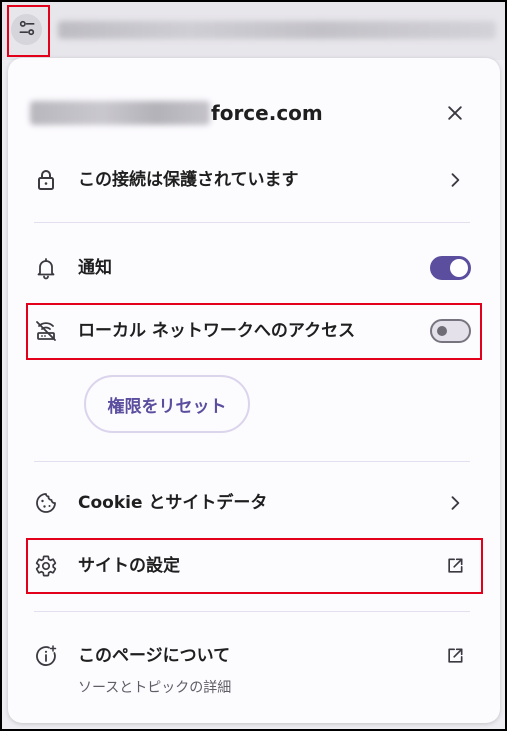 The height and width of the screenshot is (731, 507). What do you see at coordinates (155, 688) in the screenshot?
I see `about-page-sublabel: ソースとトピックの詳細` at bounding box center [155, 688].